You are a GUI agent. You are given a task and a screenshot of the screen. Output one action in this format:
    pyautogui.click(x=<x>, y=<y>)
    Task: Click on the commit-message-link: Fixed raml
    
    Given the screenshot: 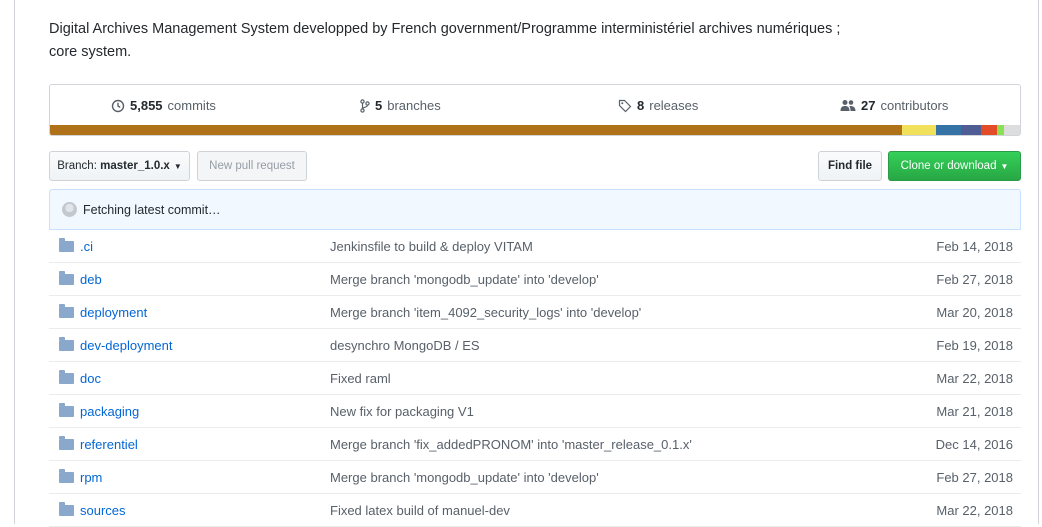 What is the action you would take?
    pyautogui.click(x=360, y=378)
    